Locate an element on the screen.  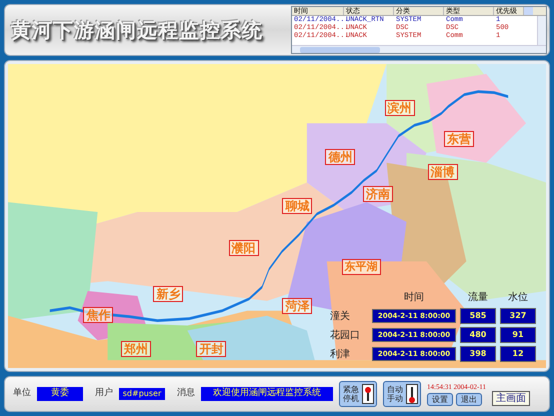
city-label: 郑州 is located at coordinates (135, 348).